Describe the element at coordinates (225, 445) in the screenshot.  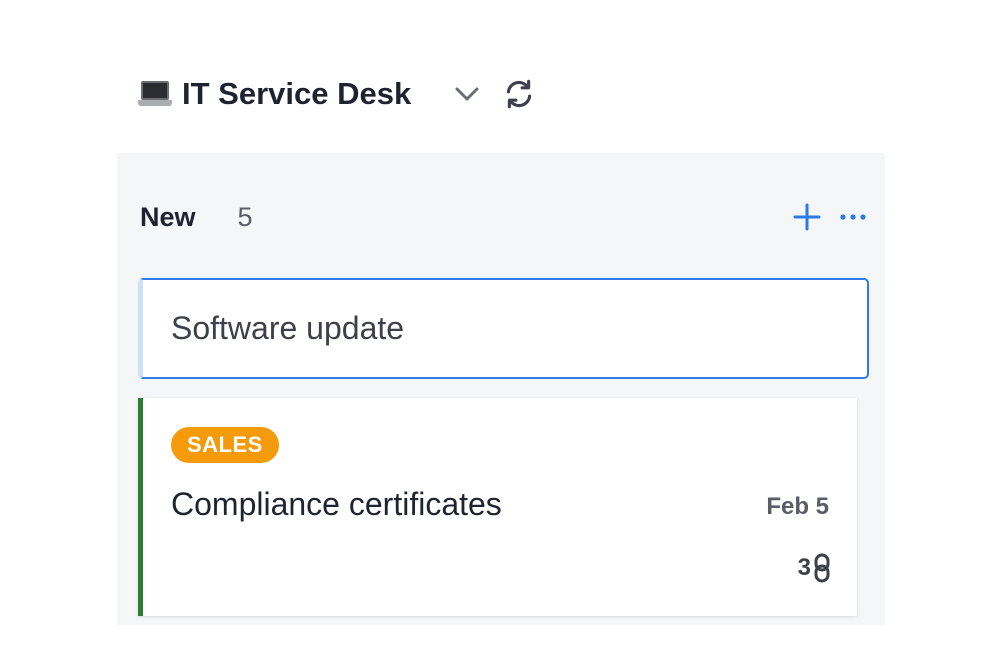
I see `card-tag: SALES` at that location.